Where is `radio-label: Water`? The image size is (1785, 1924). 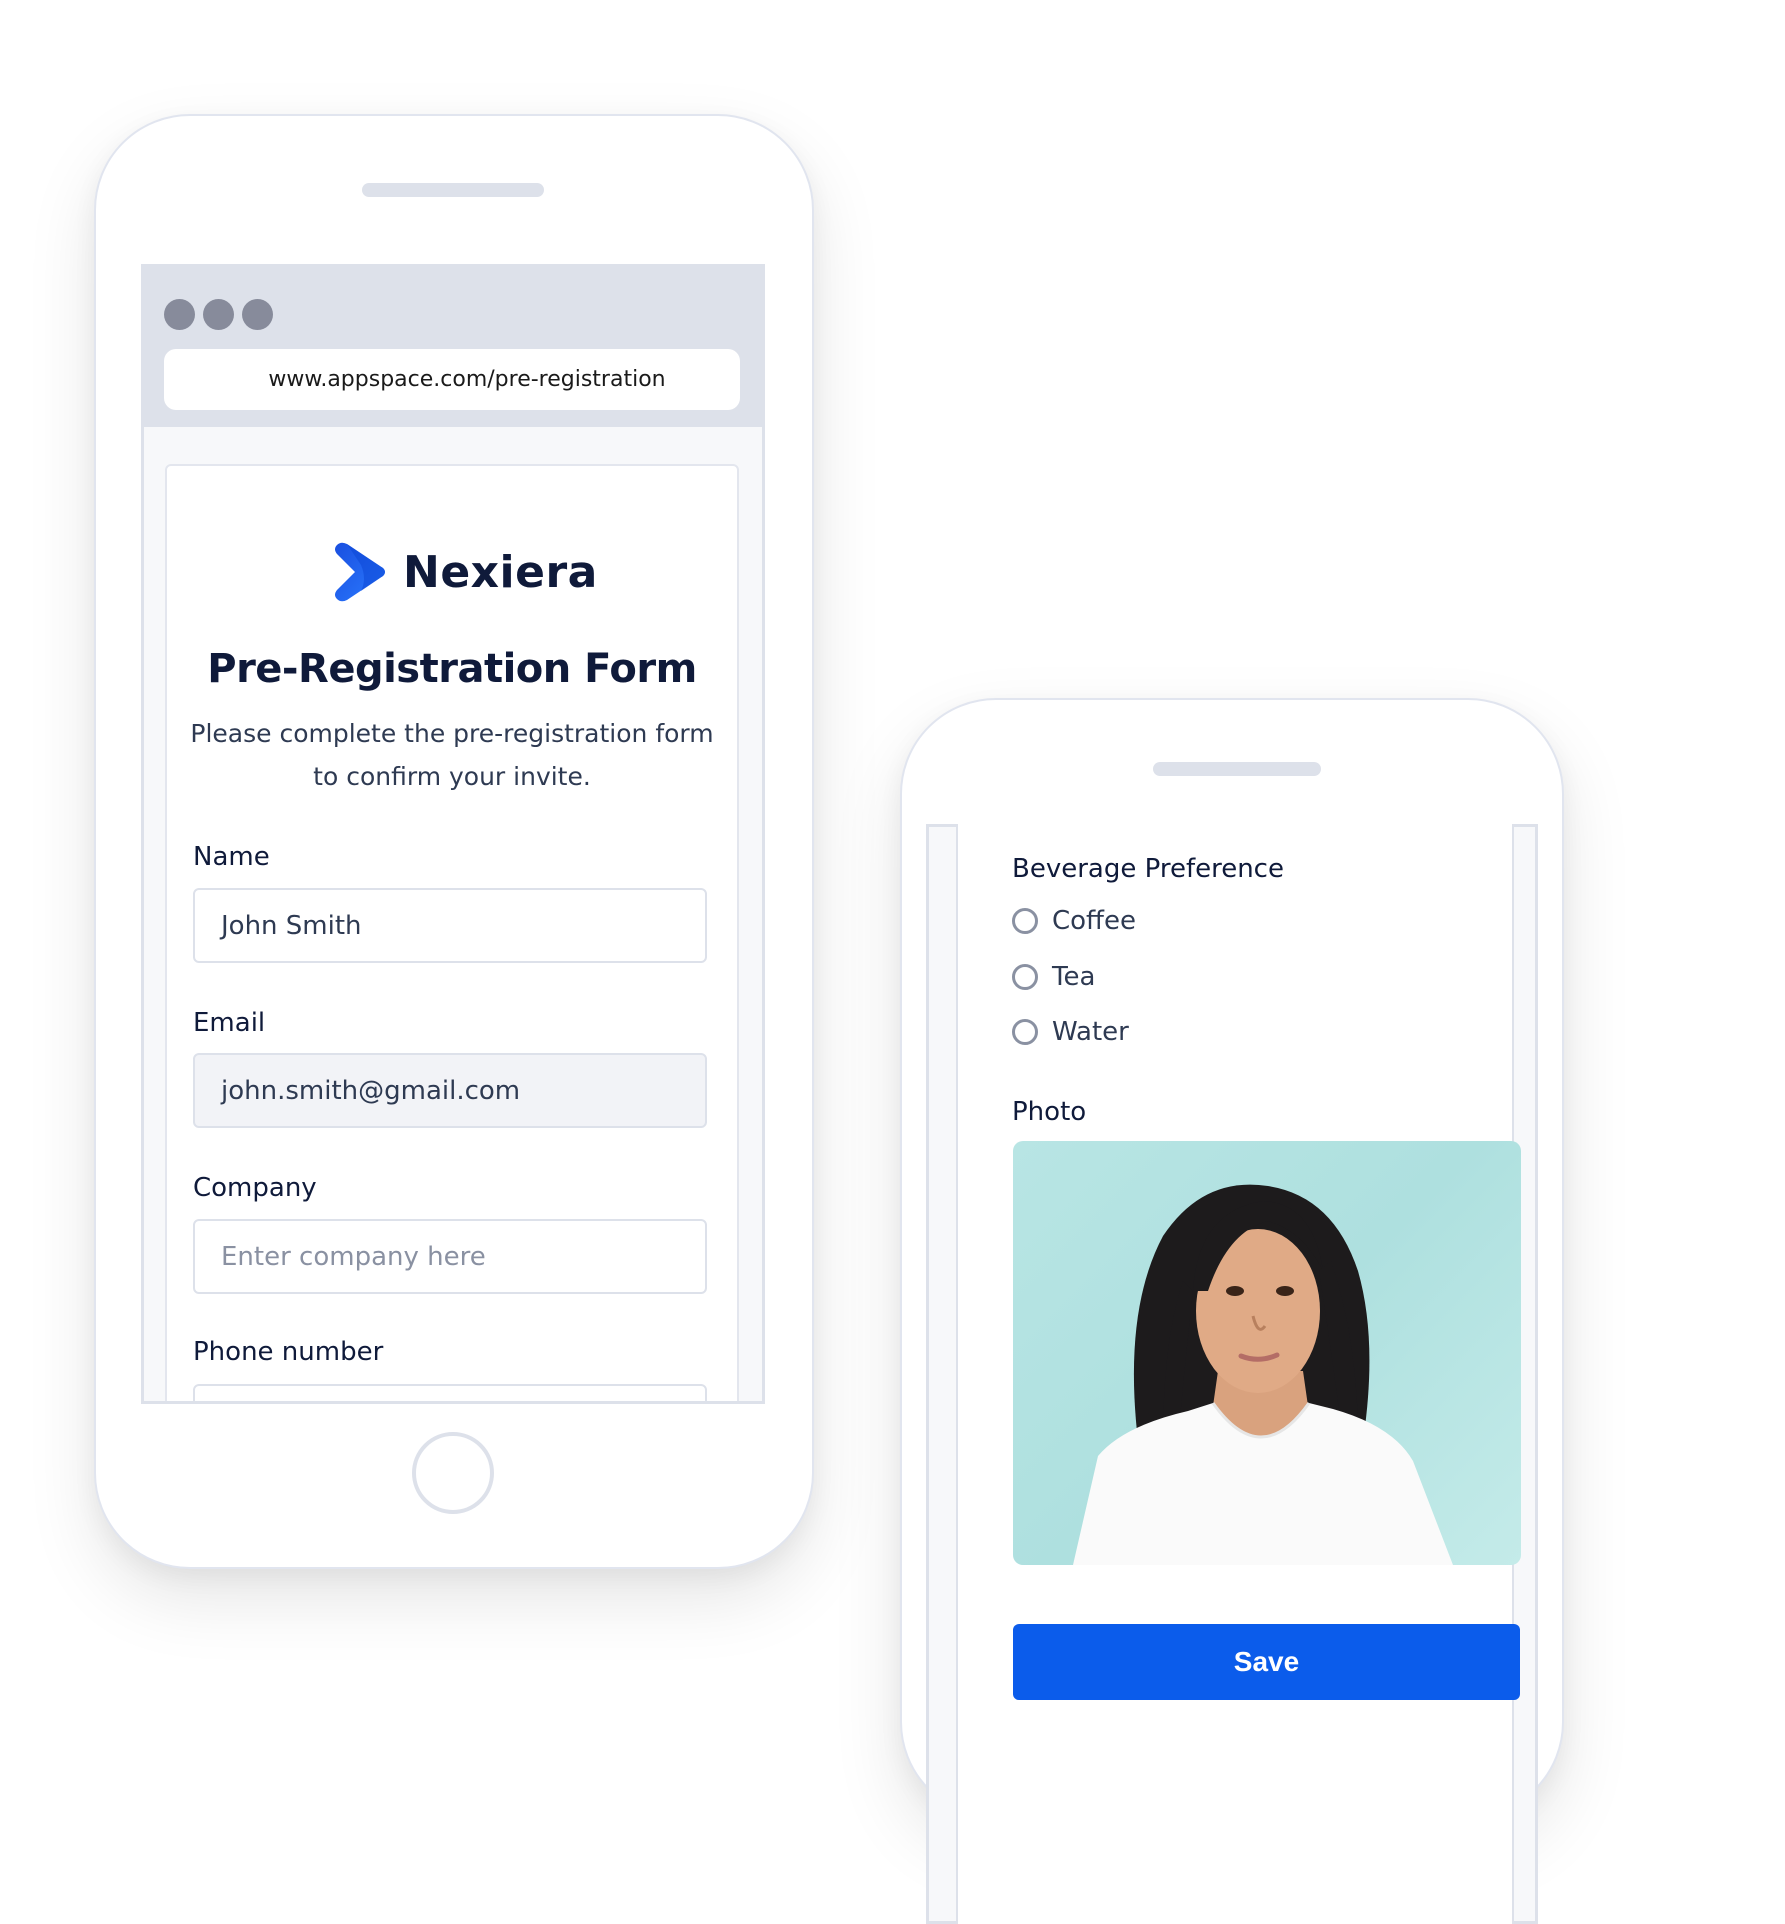
radio-label: Water is located at coordinates (1090, 1032).